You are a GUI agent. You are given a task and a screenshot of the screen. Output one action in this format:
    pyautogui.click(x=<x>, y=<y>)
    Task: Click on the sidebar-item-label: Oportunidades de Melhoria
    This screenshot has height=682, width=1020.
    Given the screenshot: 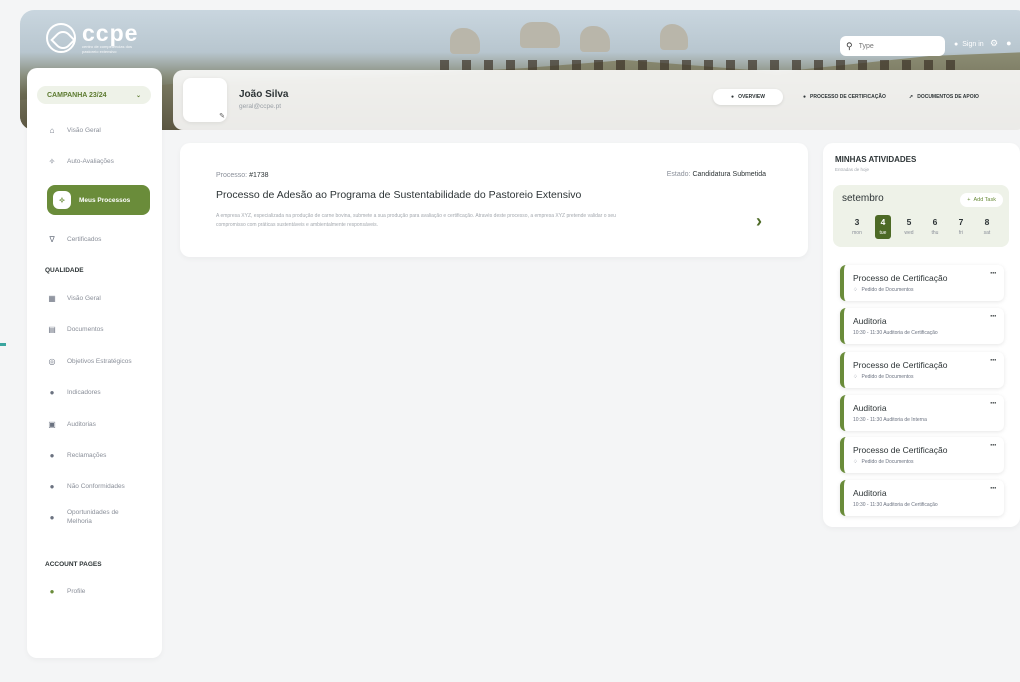 What is the action you would take?
    pyautogui.click(x=93, y=517)
    